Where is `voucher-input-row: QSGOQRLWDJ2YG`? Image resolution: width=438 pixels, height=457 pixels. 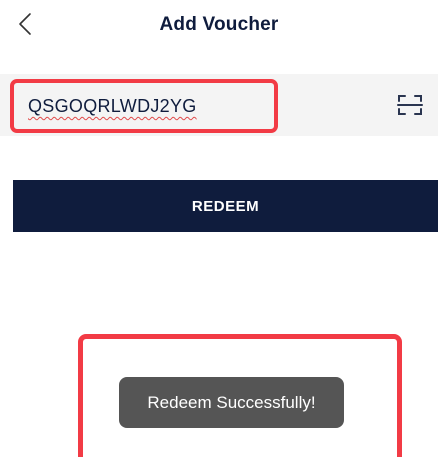
voucher-input-row: QSGOQRLWDJ2YG is located at coordinates (219, 105).